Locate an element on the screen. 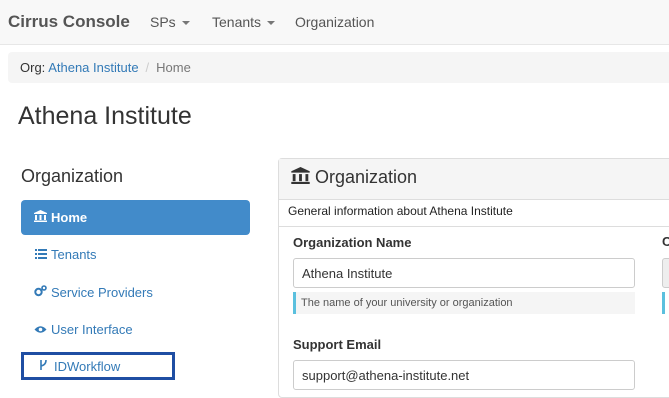 The image size is (669, 398). sidebar-item-label: User Interface is located at coordinates (92, 329).